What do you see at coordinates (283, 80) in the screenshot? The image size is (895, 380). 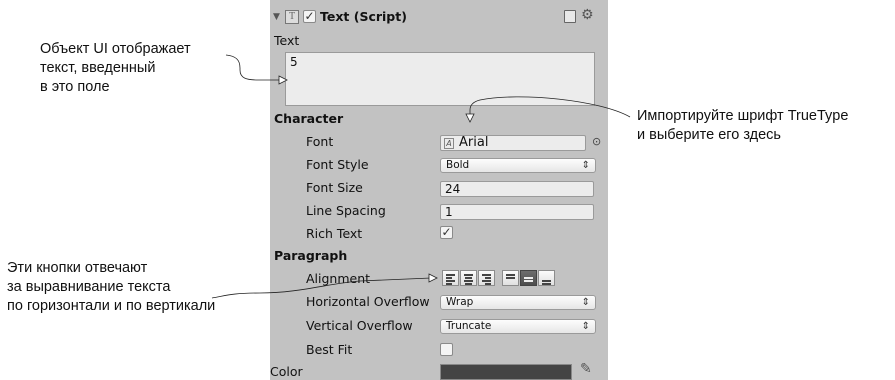 I see `callout-text-arrow` at bounding box center [283, 80].